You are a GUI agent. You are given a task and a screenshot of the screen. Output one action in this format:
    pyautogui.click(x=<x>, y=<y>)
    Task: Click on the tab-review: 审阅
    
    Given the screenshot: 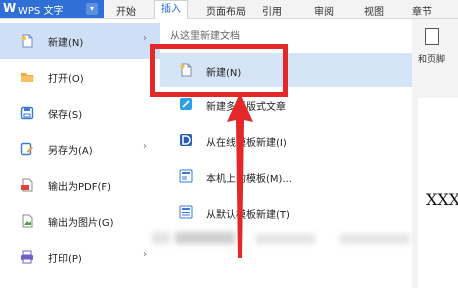 What is the action you would take?
    pyautogui.click(x=324, y=10)
    